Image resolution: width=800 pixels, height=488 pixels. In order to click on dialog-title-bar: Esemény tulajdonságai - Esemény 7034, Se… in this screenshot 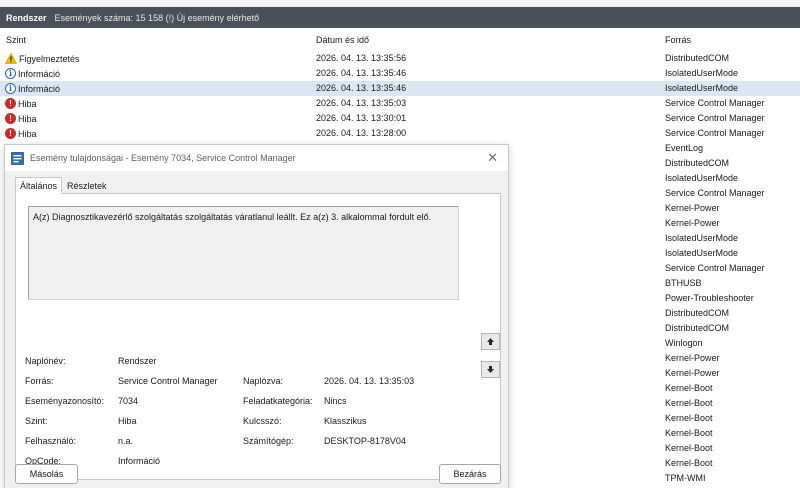, I will do `click(256, 158)`.